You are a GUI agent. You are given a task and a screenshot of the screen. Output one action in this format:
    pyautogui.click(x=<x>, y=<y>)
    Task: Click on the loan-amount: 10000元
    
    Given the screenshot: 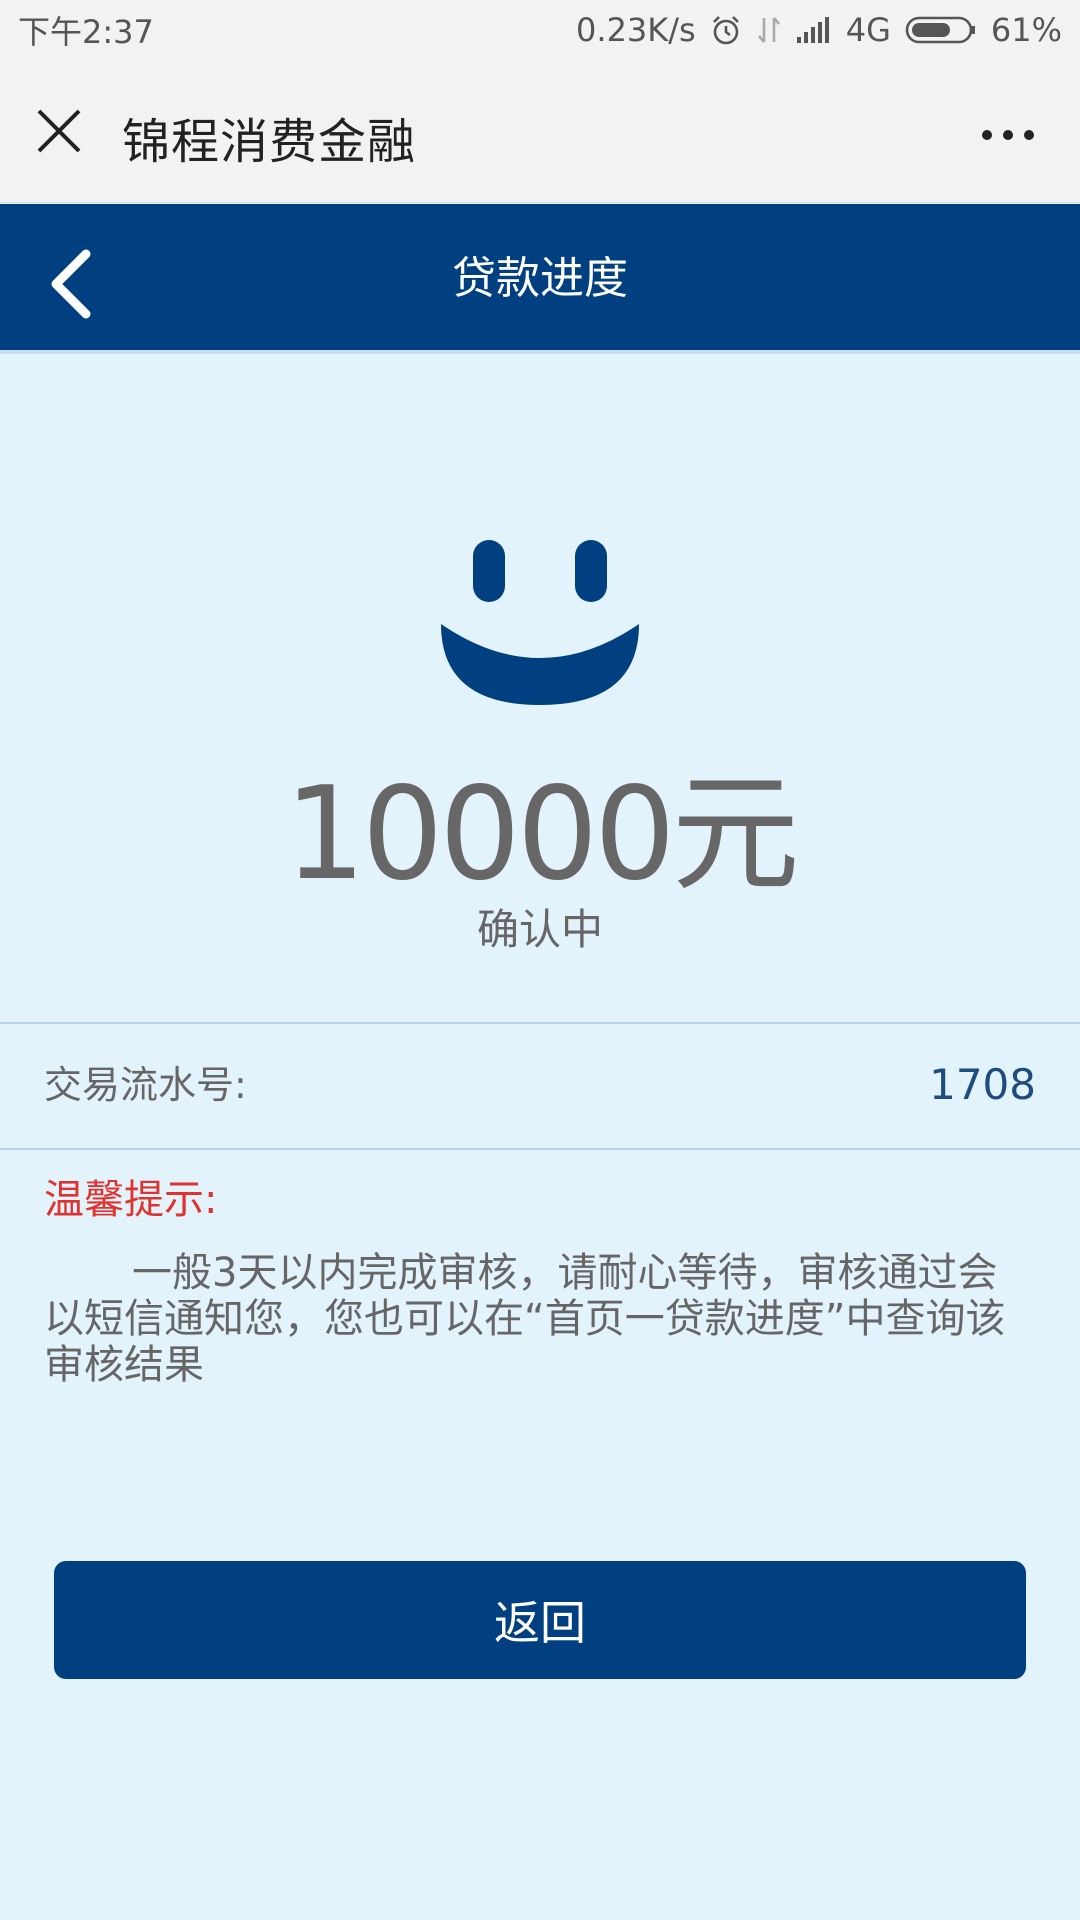 What is the action you would take?
    pyautogui.click(x=541, y=834)
    